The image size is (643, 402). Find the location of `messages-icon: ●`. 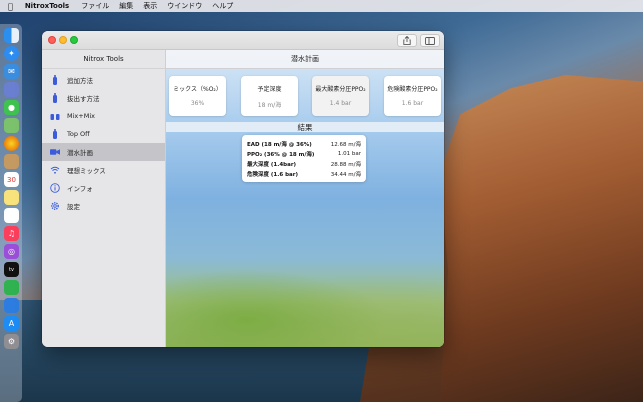

messages-icon: ● is located at coordinates (11, 107).